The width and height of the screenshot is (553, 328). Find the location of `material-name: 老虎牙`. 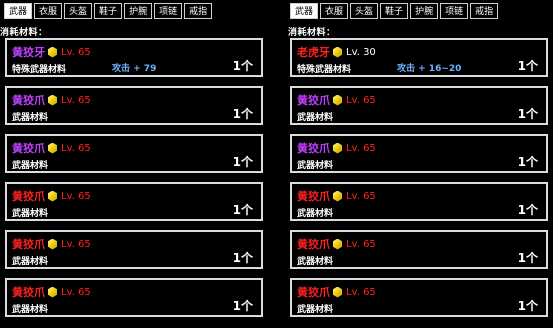

material-name: 老虎牙 is located at coordinates (313, 52).